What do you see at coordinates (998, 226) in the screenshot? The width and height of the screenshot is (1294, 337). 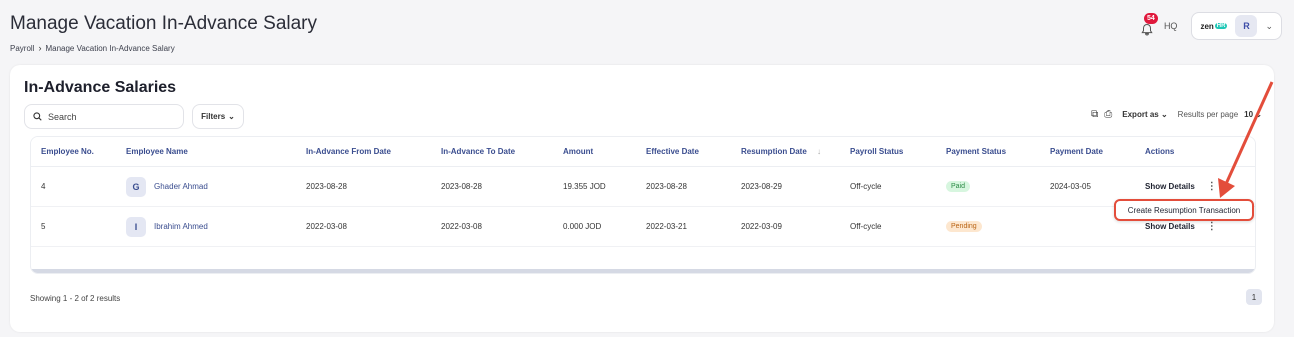 I see `payment-status-cell: Pending` at bounding box center [998, 226].